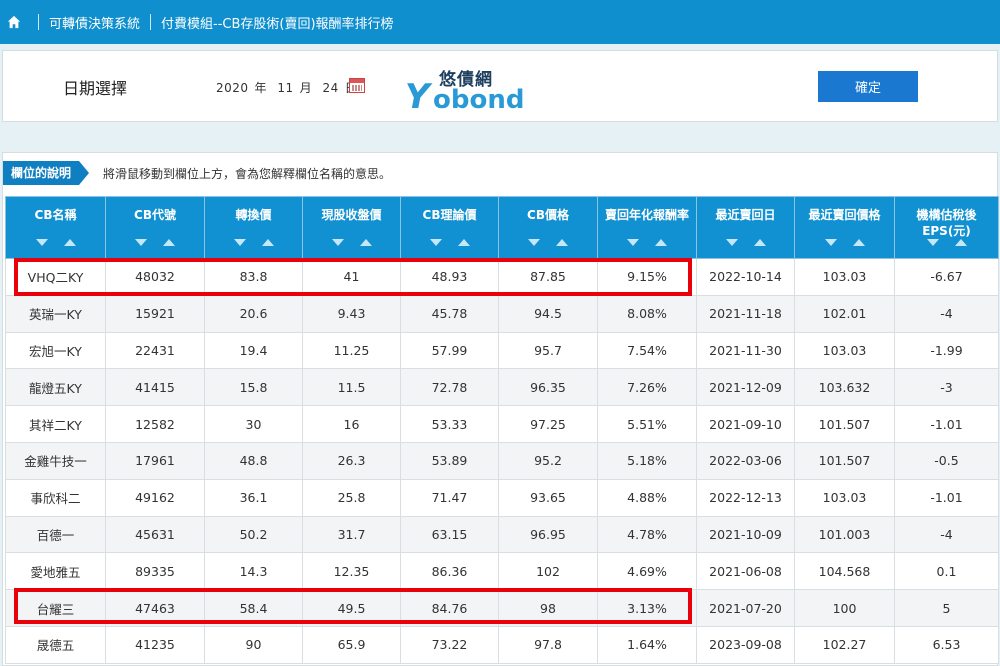 The width and height of the screenshot is (1000, 666). I want to click on date-value: 2020年 11月 24日, so click(289, 87).